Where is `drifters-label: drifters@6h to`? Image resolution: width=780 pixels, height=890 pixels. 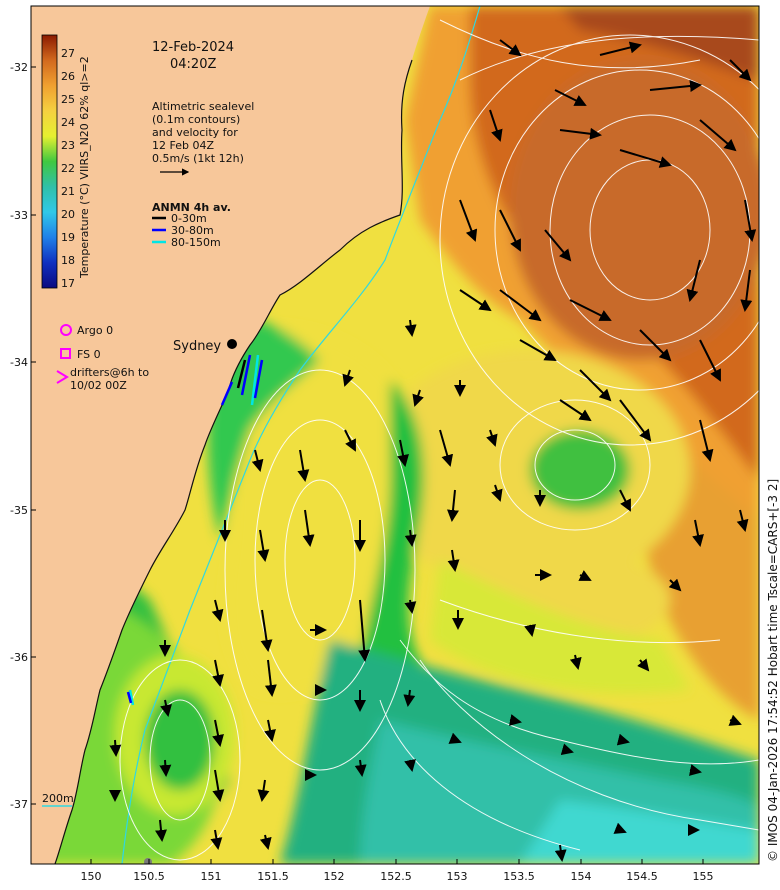 drifters-label: drifters@6h to is located at coordinates (109, 372).